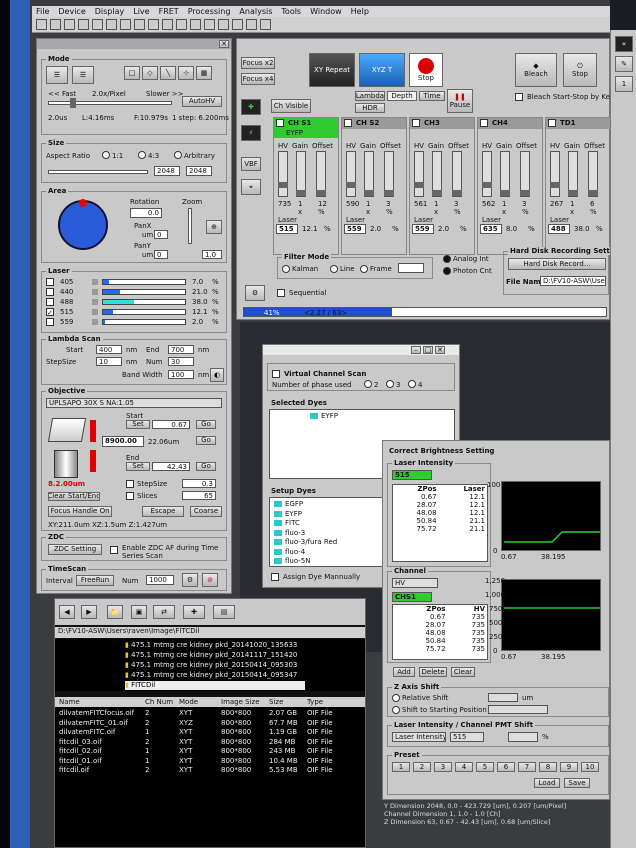 The width and height of the screenshot is (636, 848). I want to click on file-row: fitcdil_01.oif 1 XYT 800*800 10.4 MB OIF File, so click(210, 761).